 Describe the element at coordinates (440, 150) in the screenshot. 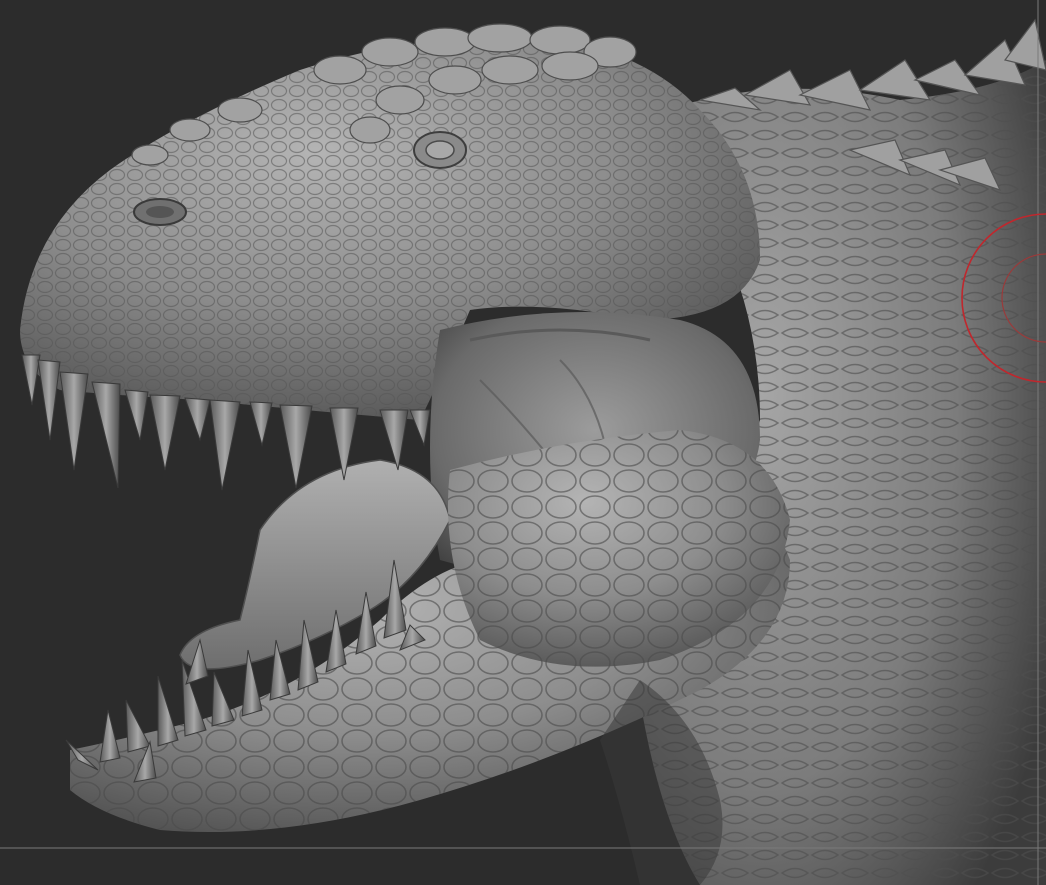

I see `eye` at that location.